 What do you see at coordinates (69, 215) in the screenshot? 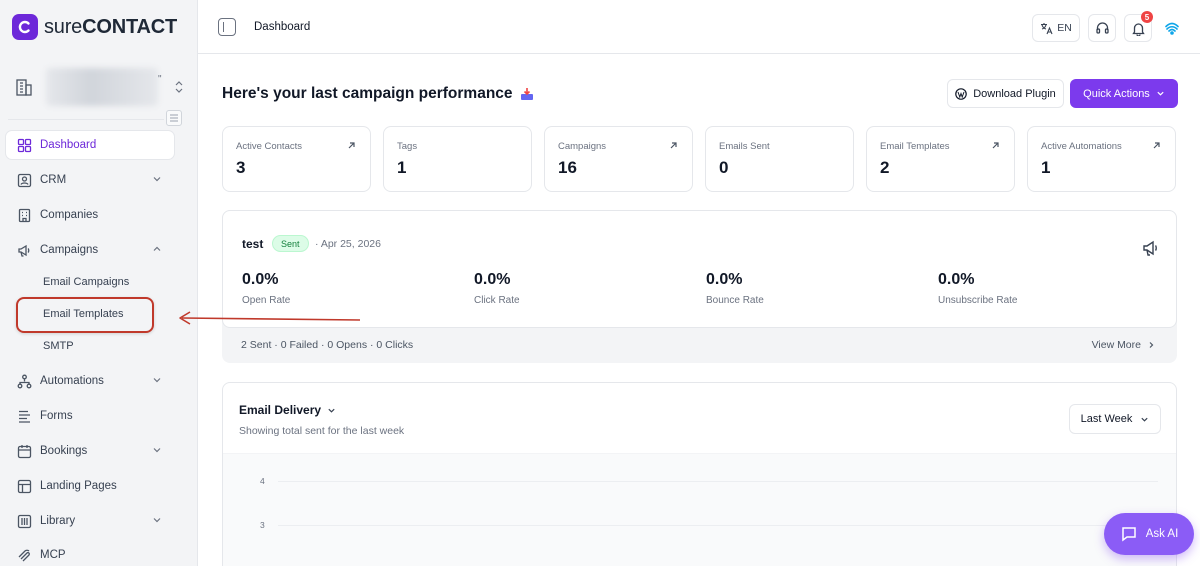
I see `sidebar-item-label: Companies` at bounding box center [69, 215].